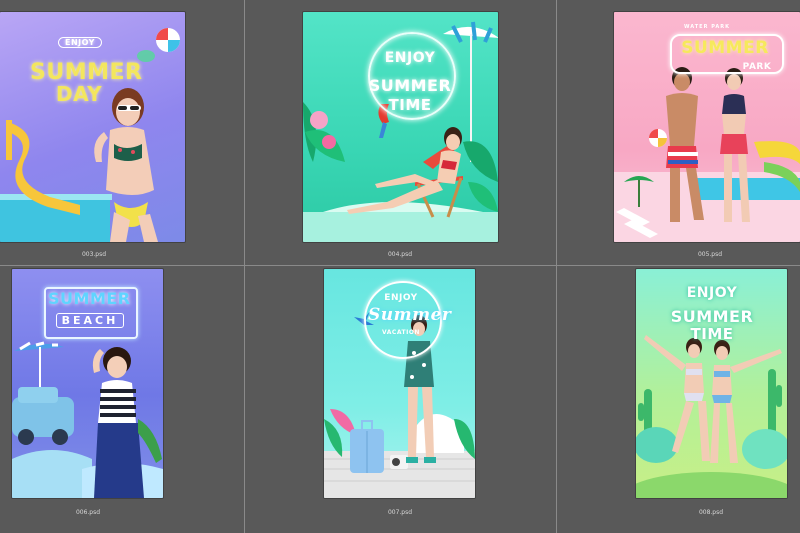 The height and width of the screenshot is (533, 800). I want to click on thumbnail-004: ENJOY SUMMER TIME, so click(400, 127).